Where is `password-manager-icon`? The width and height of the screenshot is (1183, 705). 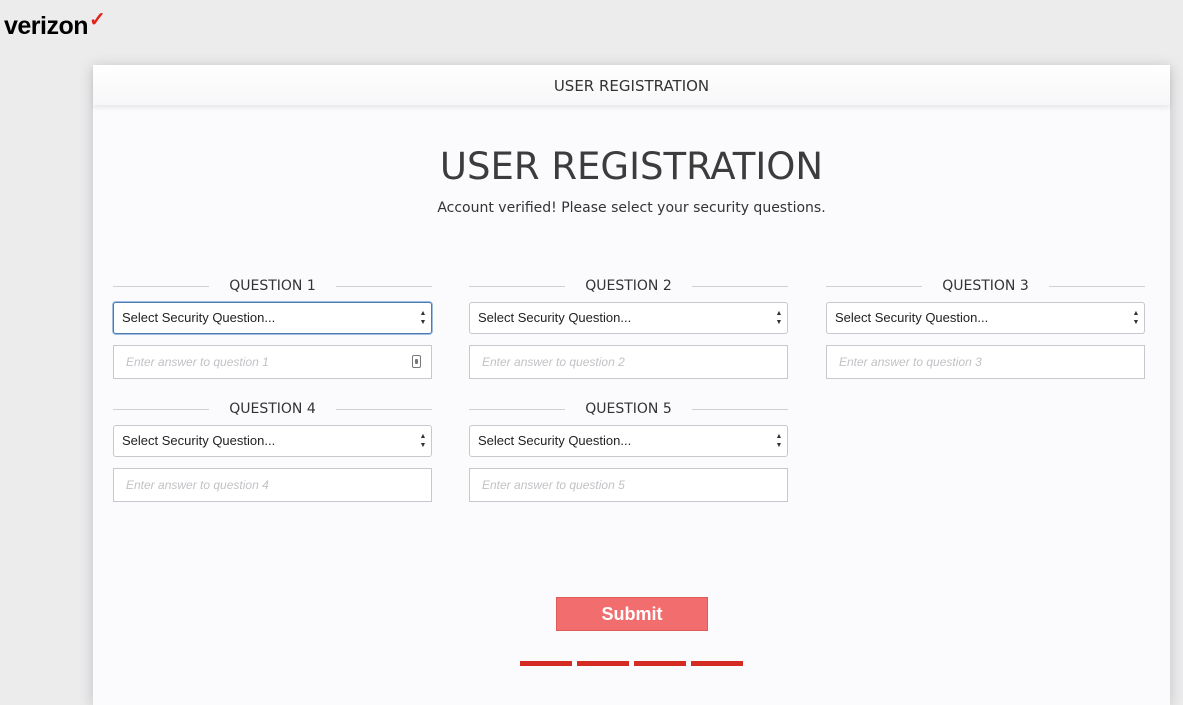 password-manager-icon is located at coordinates (416, 361).